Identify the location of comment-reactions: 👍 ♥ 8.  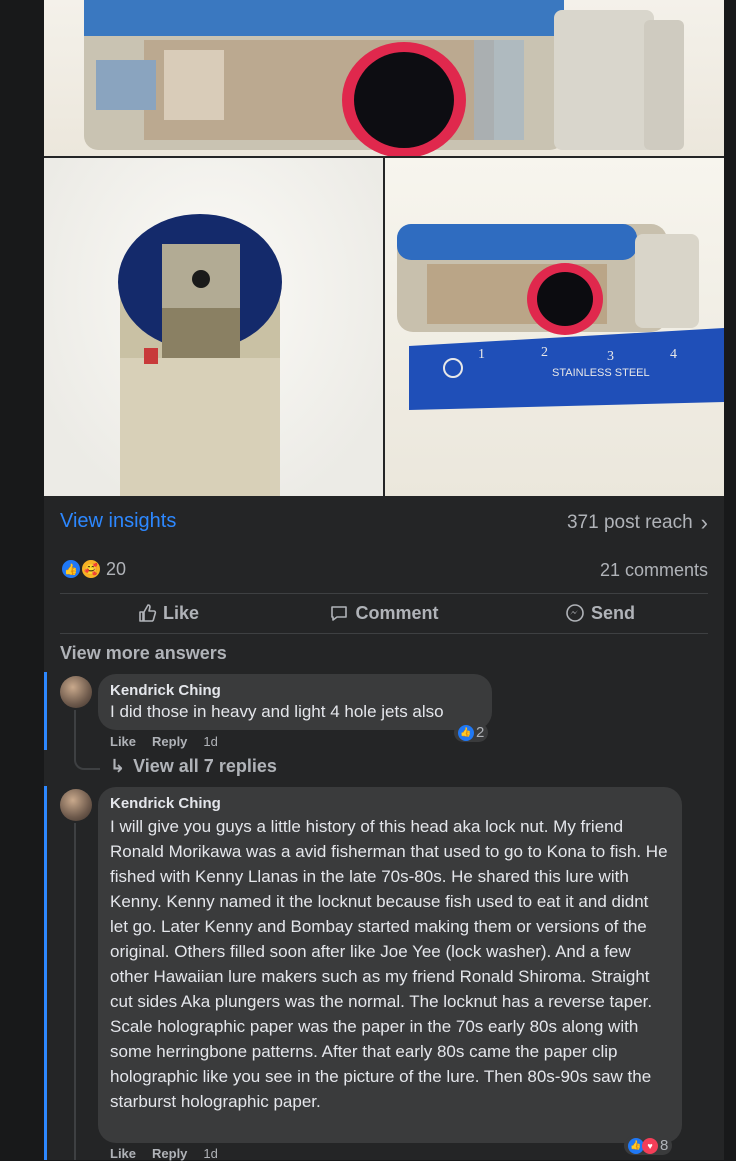
(648, 1145).